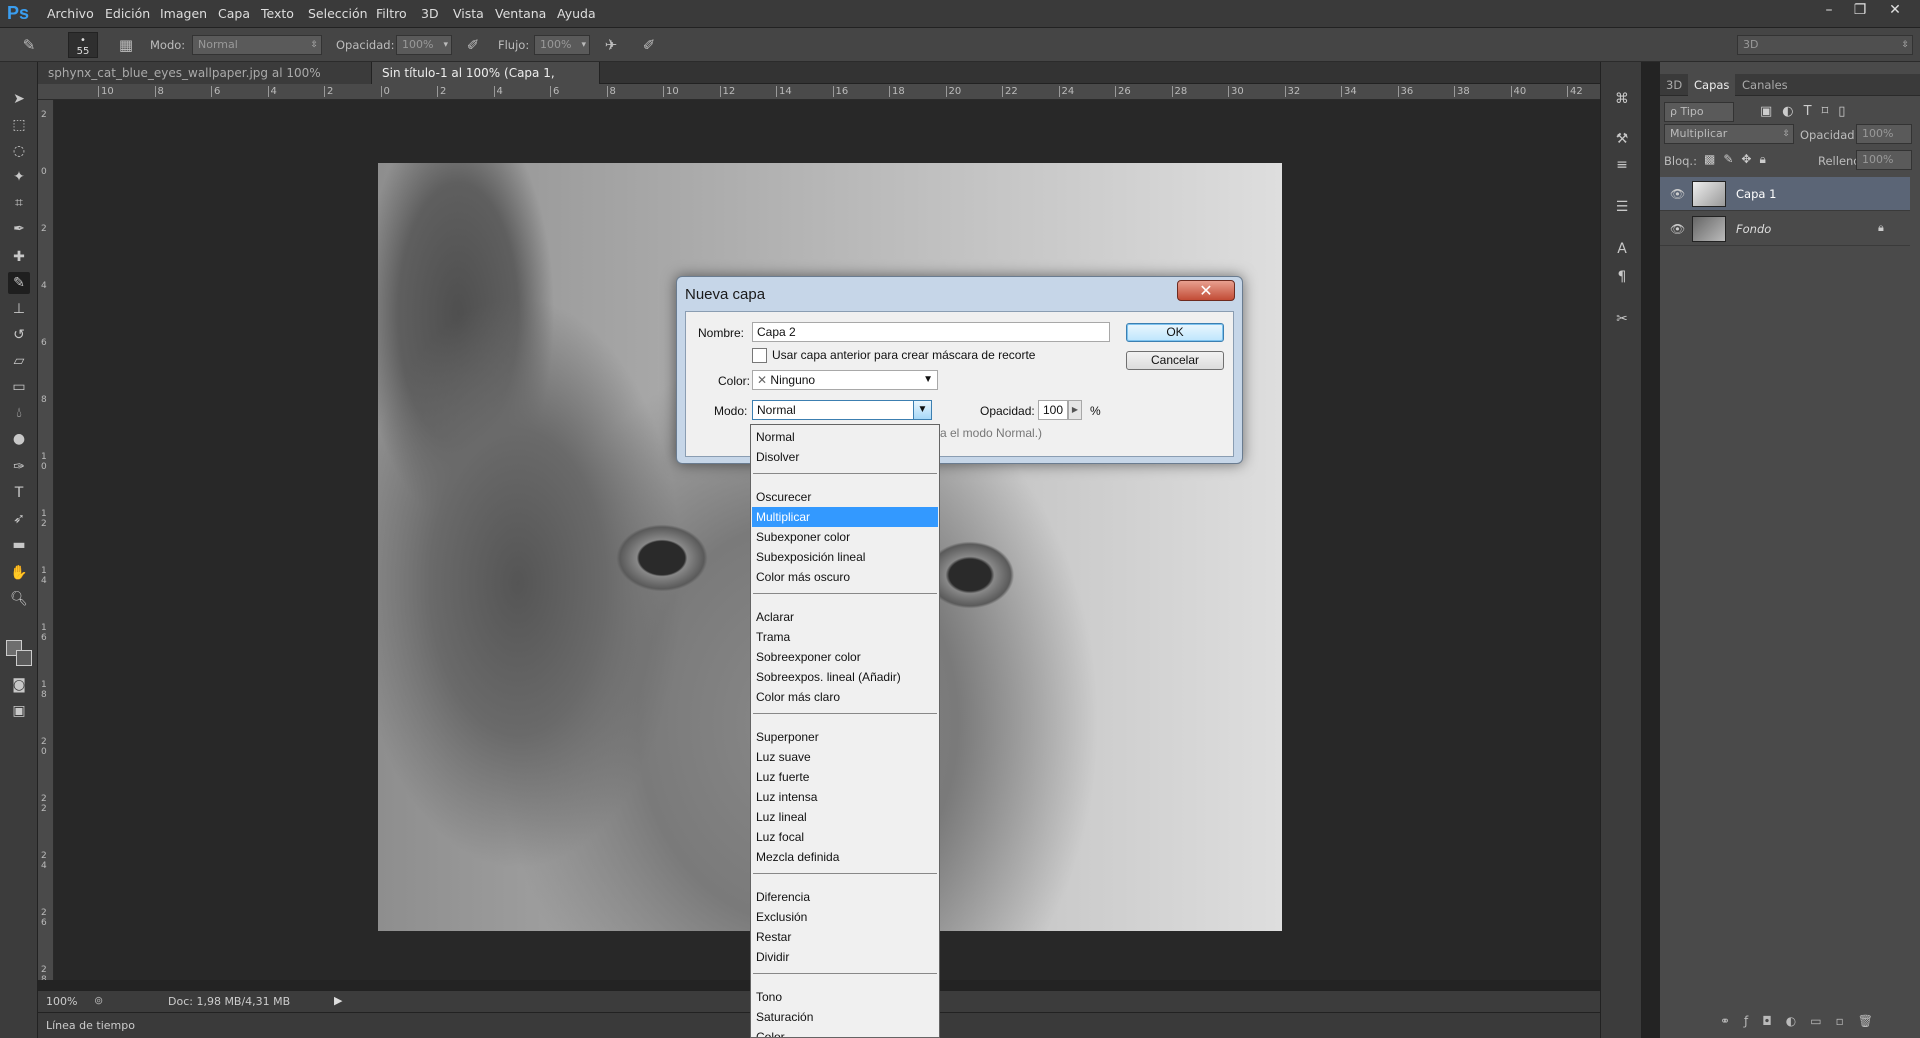  Describe the element at coordinates (19, 493) in the screenshot. I see `type-tool-icon: T` at that location.